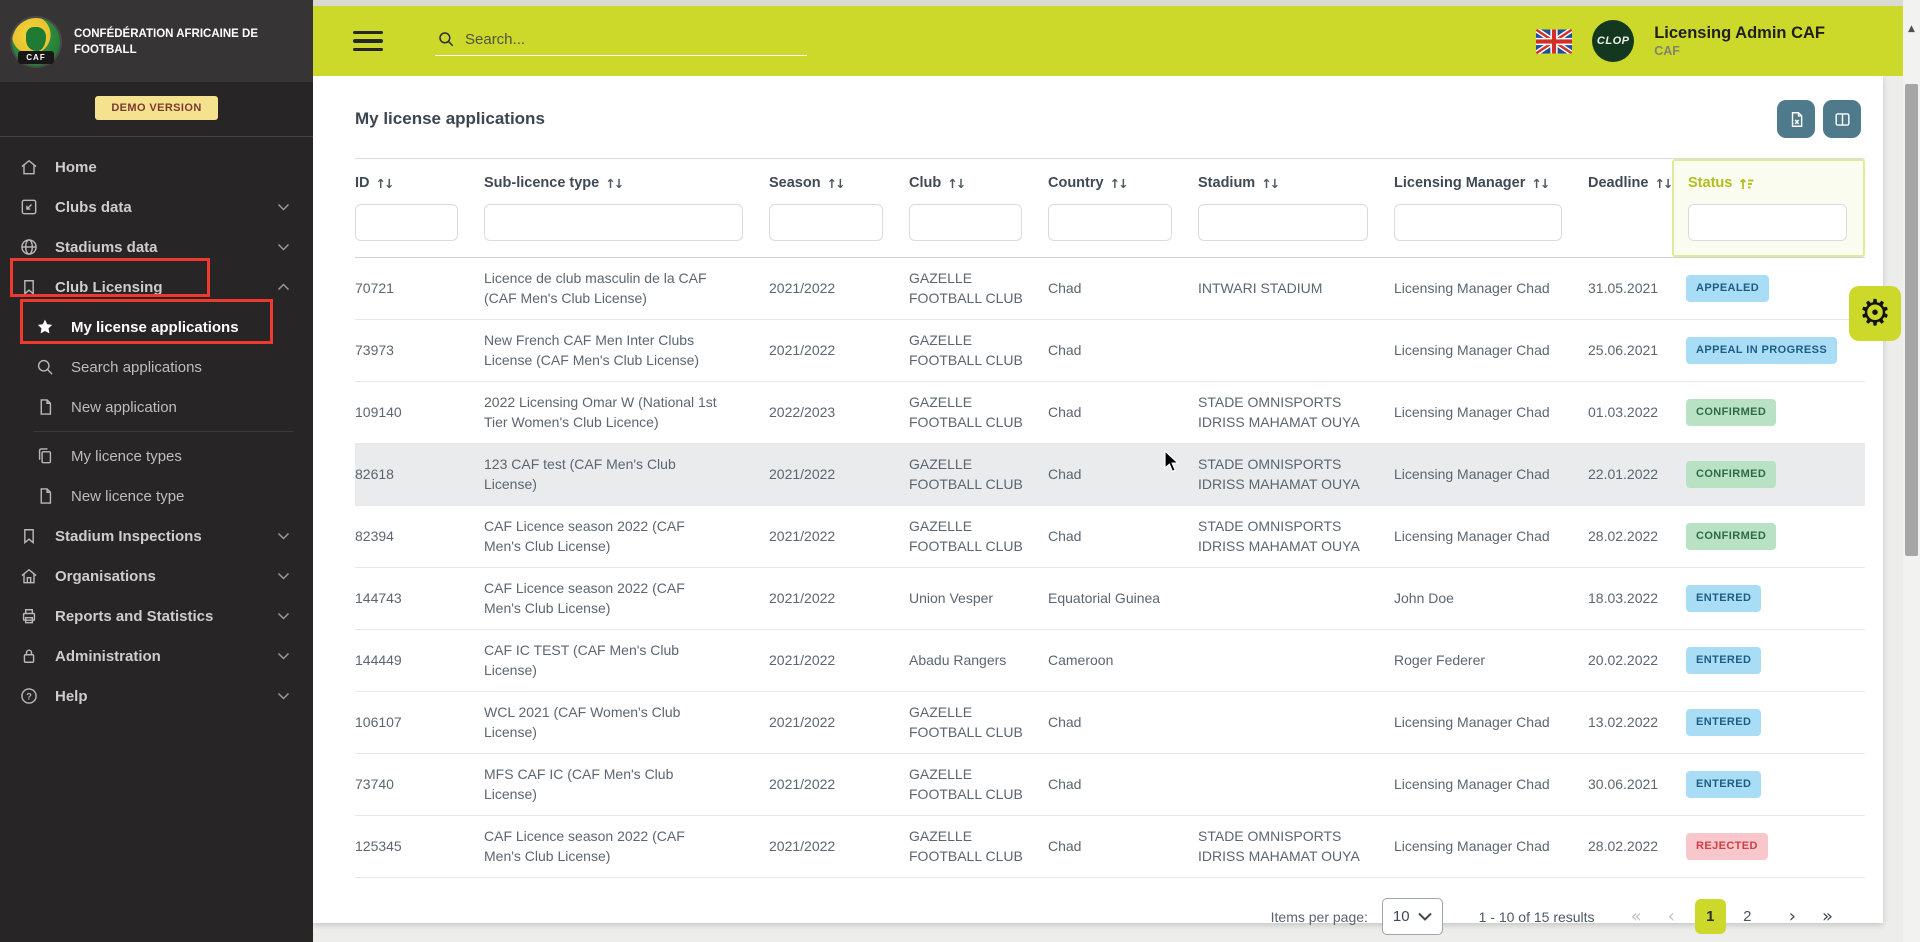  I want to click on status-badge: REJECTED, so click(1727, 846).